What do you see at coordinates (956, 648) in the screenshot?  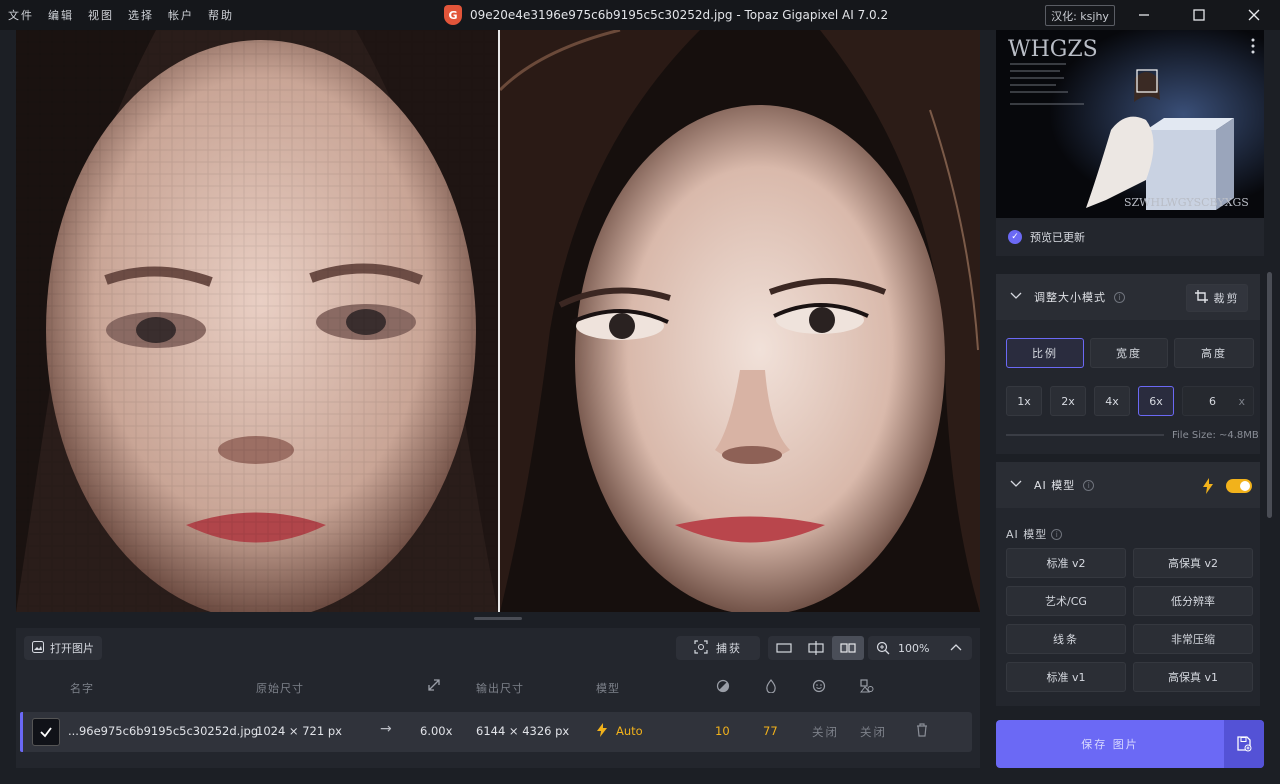 I see `chevron-up-icon` at bounding box center [956, 648].